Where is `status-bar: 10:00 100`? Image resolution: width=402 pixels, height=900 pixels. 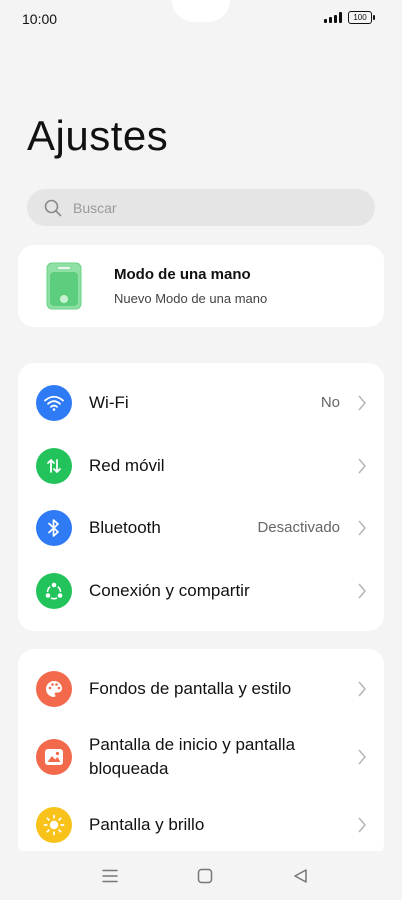 status-bar: 10:00 100 is located at coordinates (201, 18).